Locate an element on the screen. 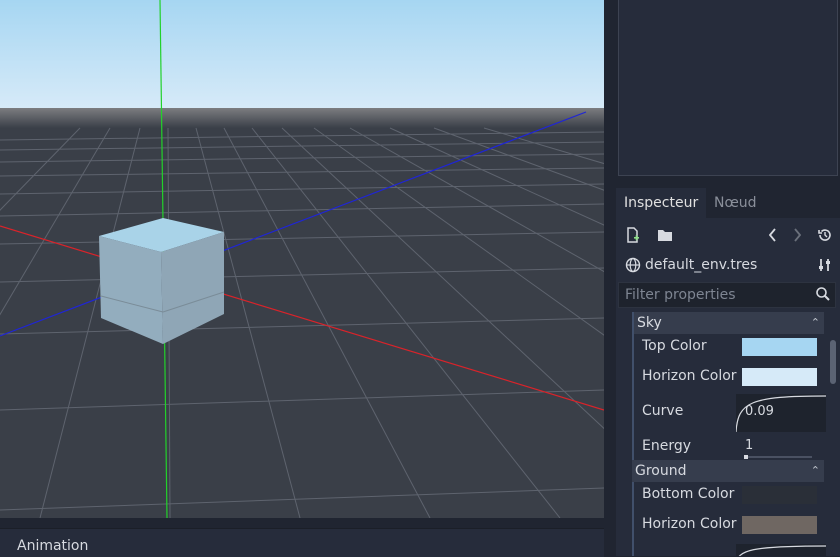 This screenshot has height=557, width=840. filter-properties-input: Filter properties is located at coordinates (727, 295).